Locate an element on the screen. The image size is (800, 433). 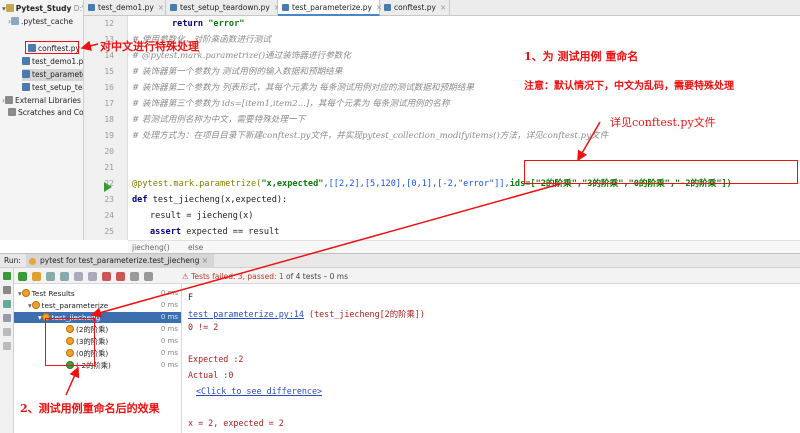
tab-test-parameterize: test_parameterize.py × is located at coordinates (330, 8).